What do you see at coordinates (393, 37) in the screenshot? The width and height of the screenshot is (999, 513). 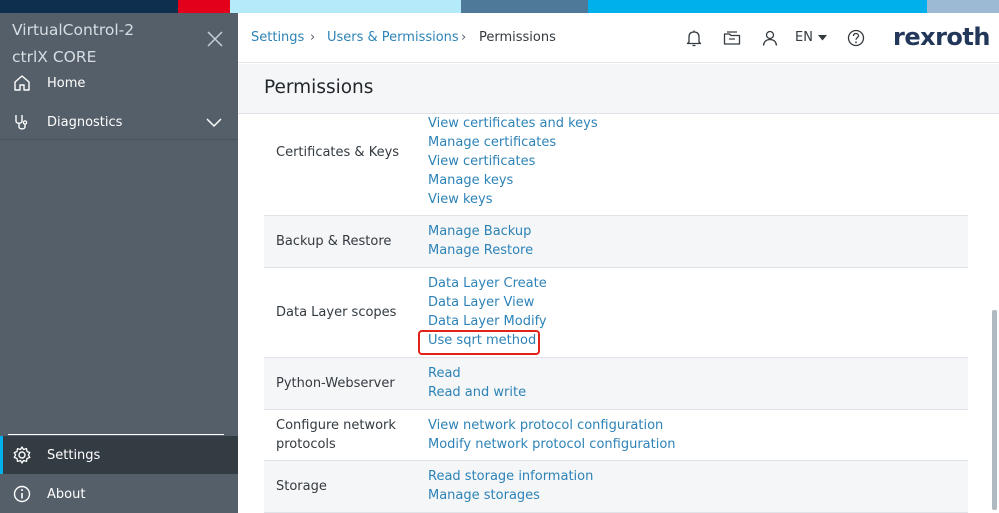 I see `breadcrumb-users-permissions: Users & Permissions` at bounding box center [393, 37].